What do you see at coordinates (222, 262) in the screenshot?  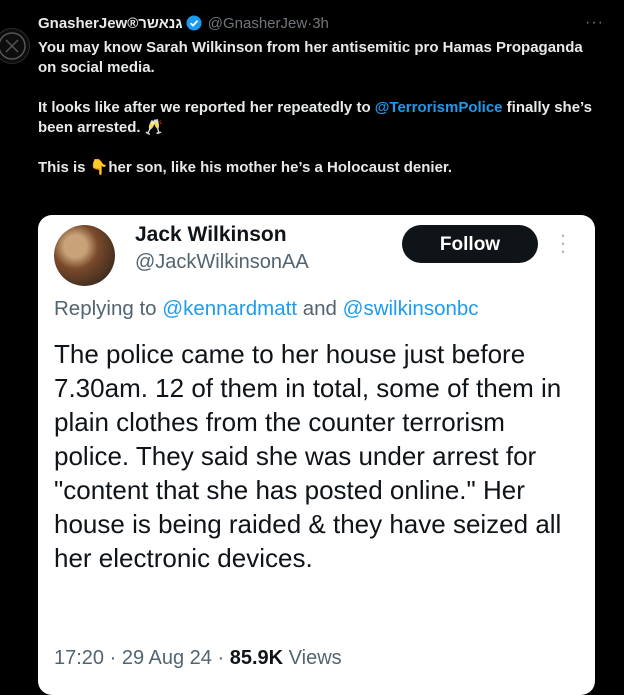 I see `embedded-author-handle: @JackWilkinsonAA` at bounding box center [222, 262].